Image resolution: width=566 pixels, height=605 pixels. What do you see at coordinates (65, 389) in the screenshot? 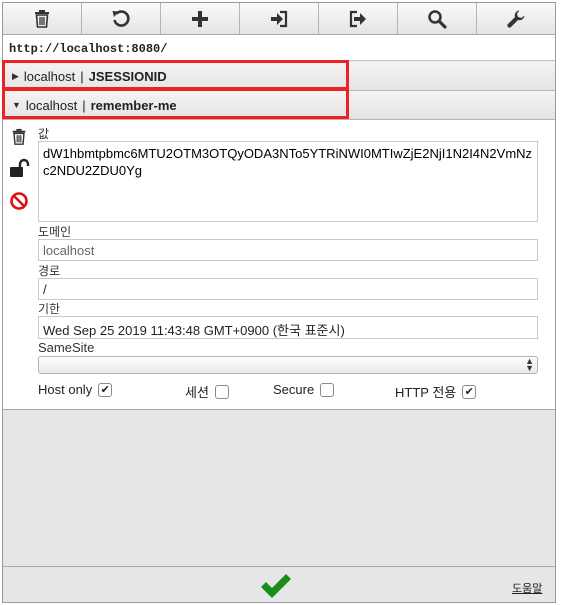
I see `host-only-label: Host only` at bounding box center [65, 389].